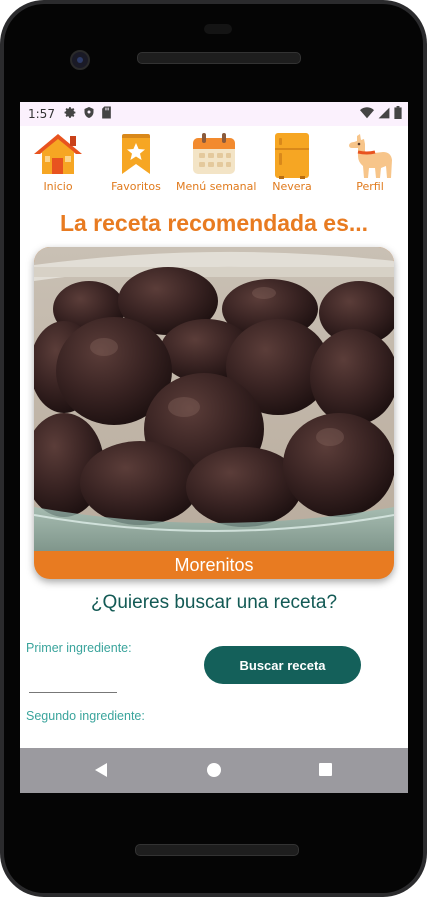 The height and width of the screenshot is (897, 427). I want to click on sd-card-icon, so click(106, 112).